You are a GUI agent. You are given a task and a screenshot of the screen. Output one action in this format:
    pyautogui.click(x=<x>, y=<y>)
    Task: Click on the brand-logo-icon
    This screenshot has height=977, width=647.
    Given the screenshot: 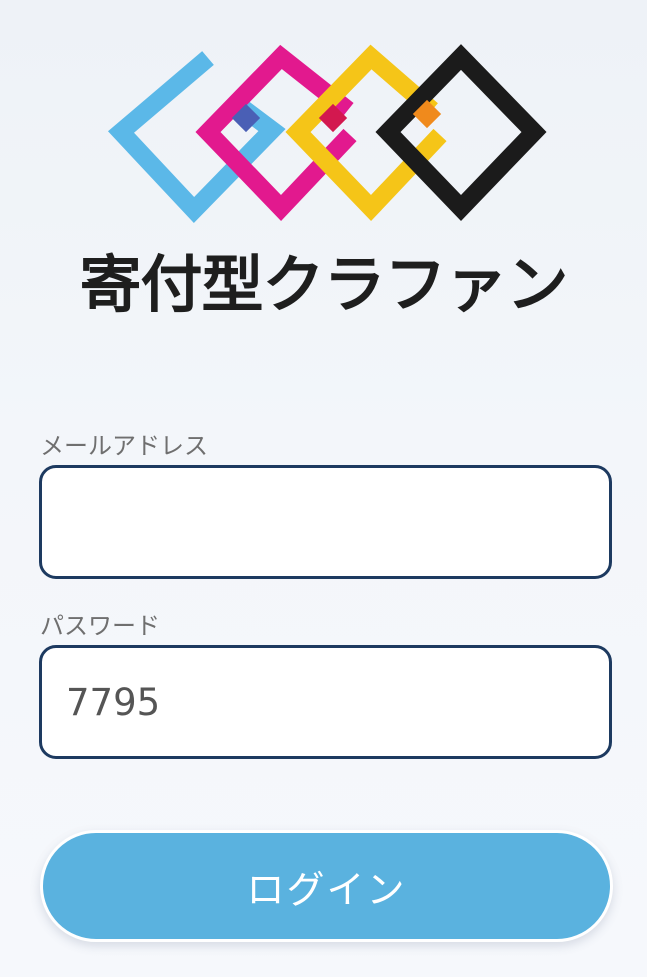 What is the action you would take?
    pyautogui.click(x=327, y=134)
    